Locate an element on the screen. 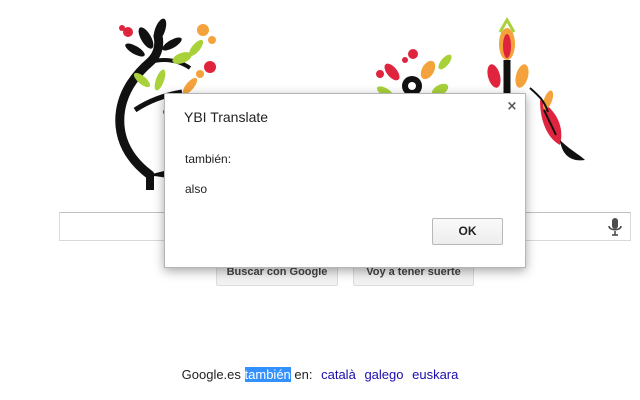 The height and width of the screenshot is (400, 640). ok-button: OK is located at coordinates (467, 231).